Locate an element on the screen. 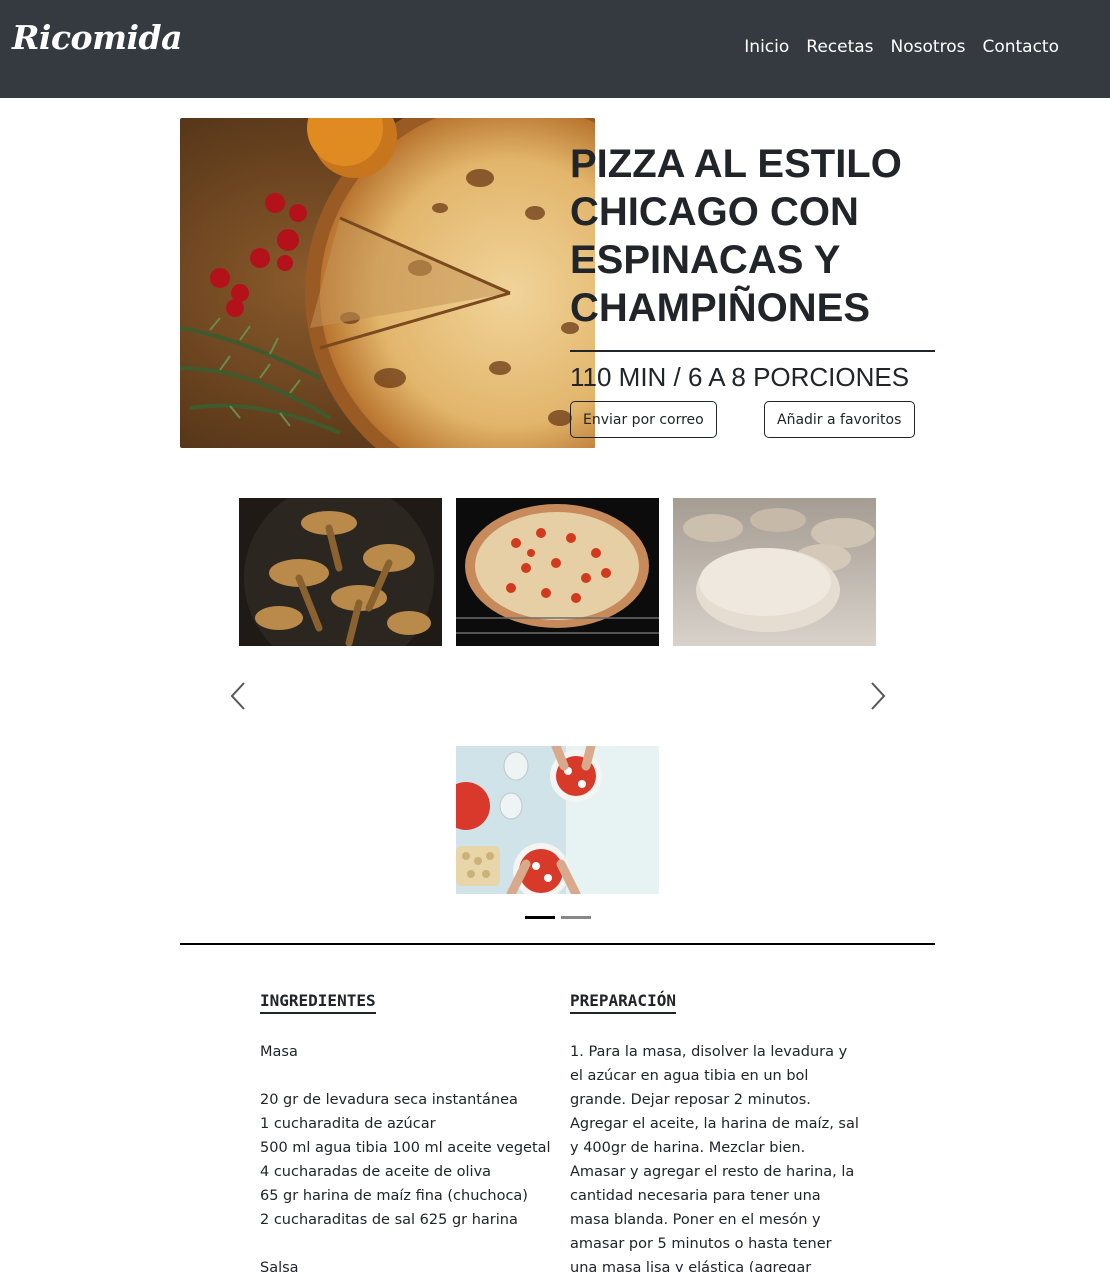  brand-logo: Ricomida is located at coordinates (97, 37).